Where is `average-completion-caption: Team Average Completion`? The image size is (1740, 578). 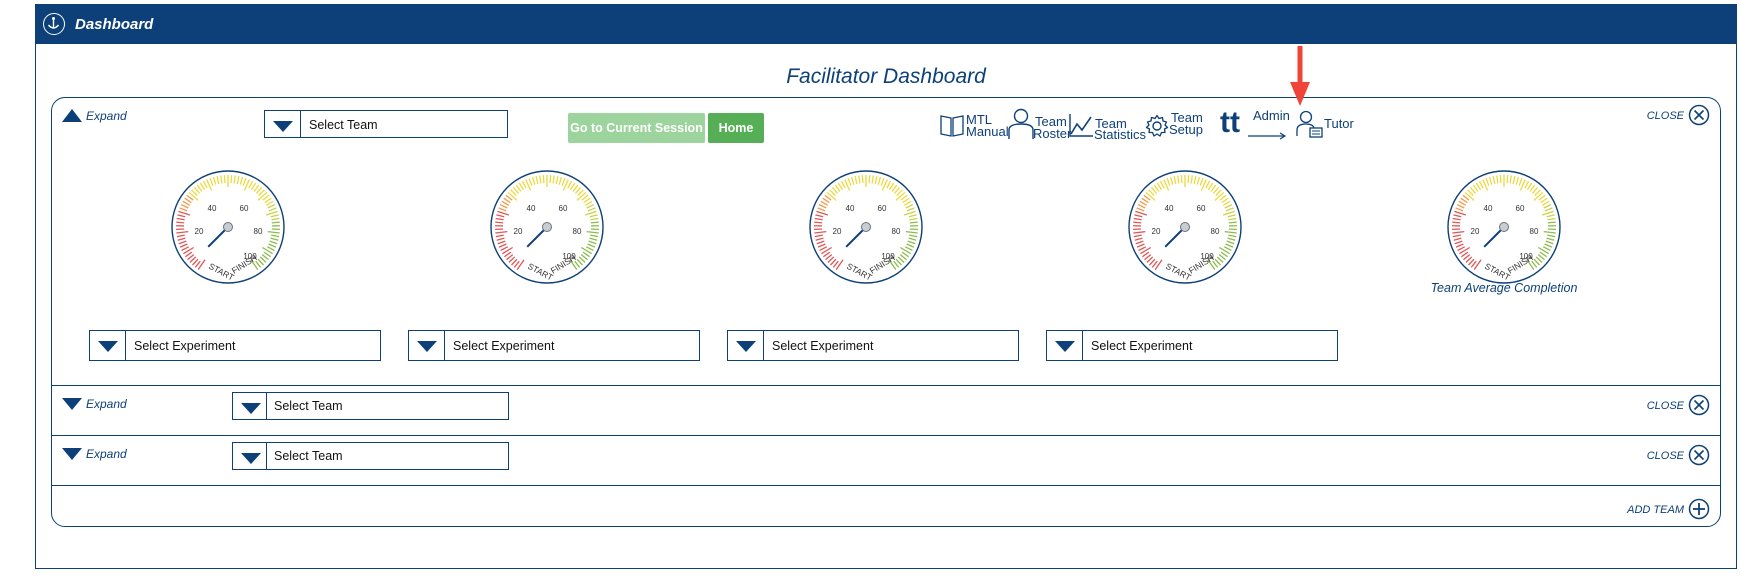 average-completion-caption: Team Average Completion is located at coordinates (1504, 288).